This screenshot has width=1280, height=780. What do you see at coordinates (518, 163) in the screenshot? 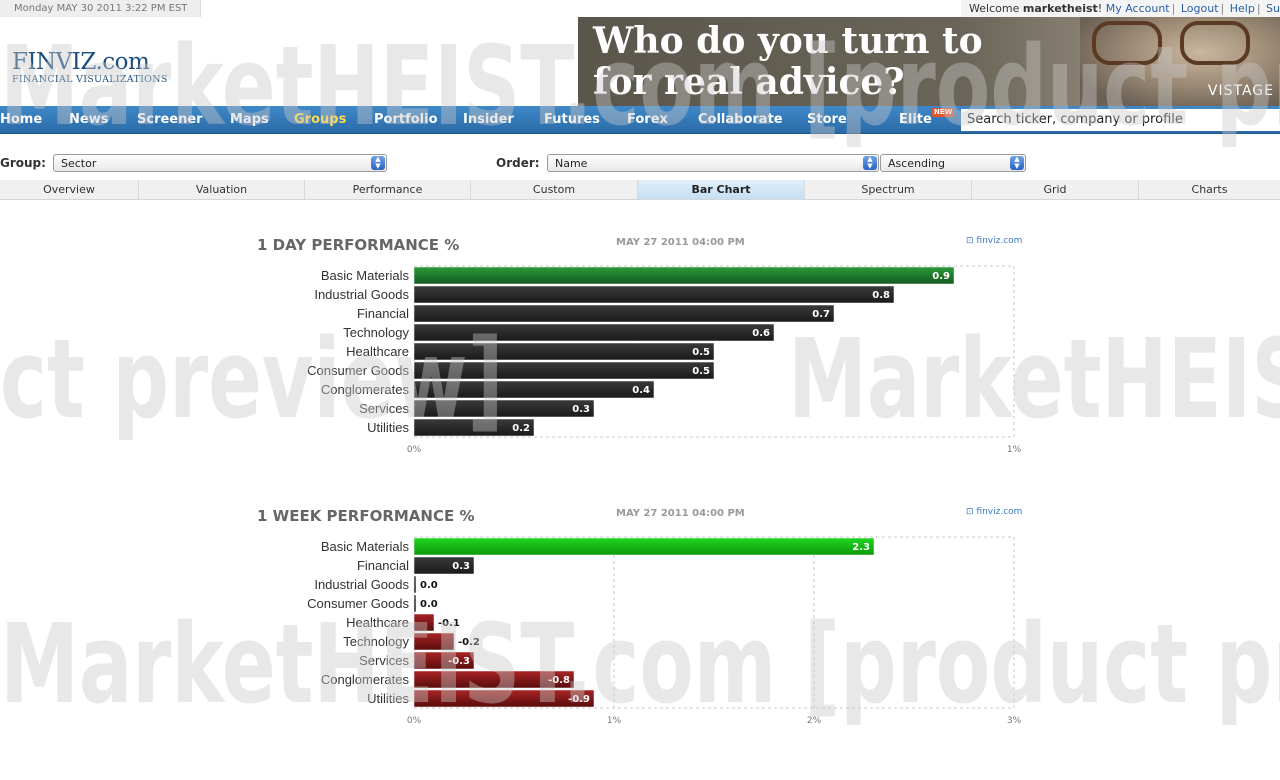
I see `order-label: Order:` at bounding box center [518, 163].